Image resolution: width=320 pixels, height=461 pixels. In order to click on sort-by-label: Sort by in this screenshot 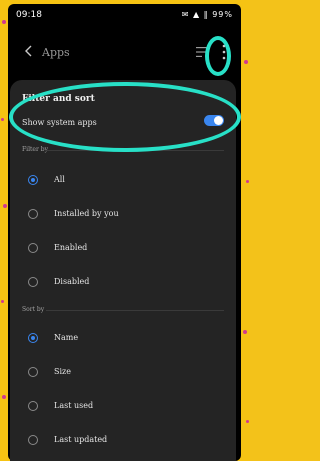, I will do `click(33, 309)`.